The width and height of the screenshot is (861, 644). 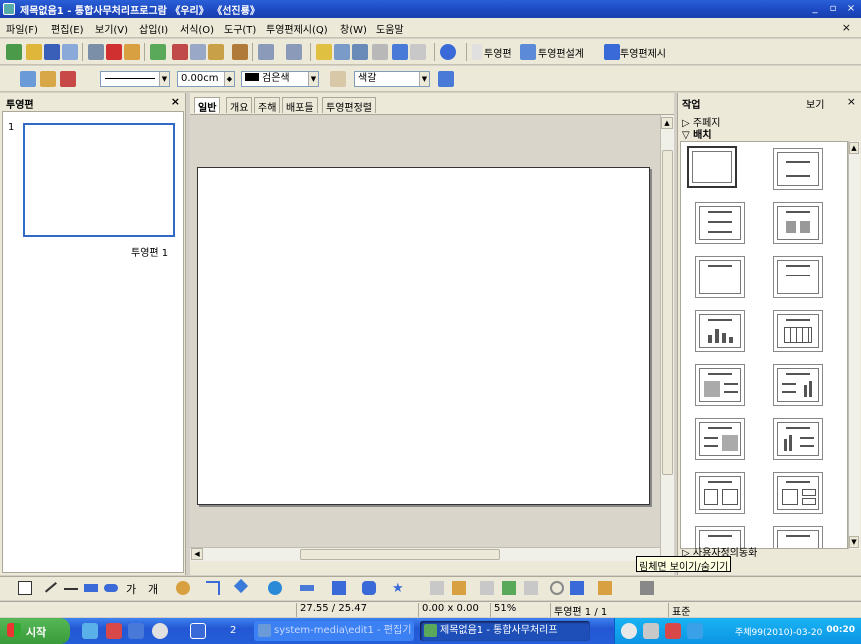 What do you see at coordinates (14, 52) in the screenshot?
I see `new-document-icon` at bounding box center [14, 52].